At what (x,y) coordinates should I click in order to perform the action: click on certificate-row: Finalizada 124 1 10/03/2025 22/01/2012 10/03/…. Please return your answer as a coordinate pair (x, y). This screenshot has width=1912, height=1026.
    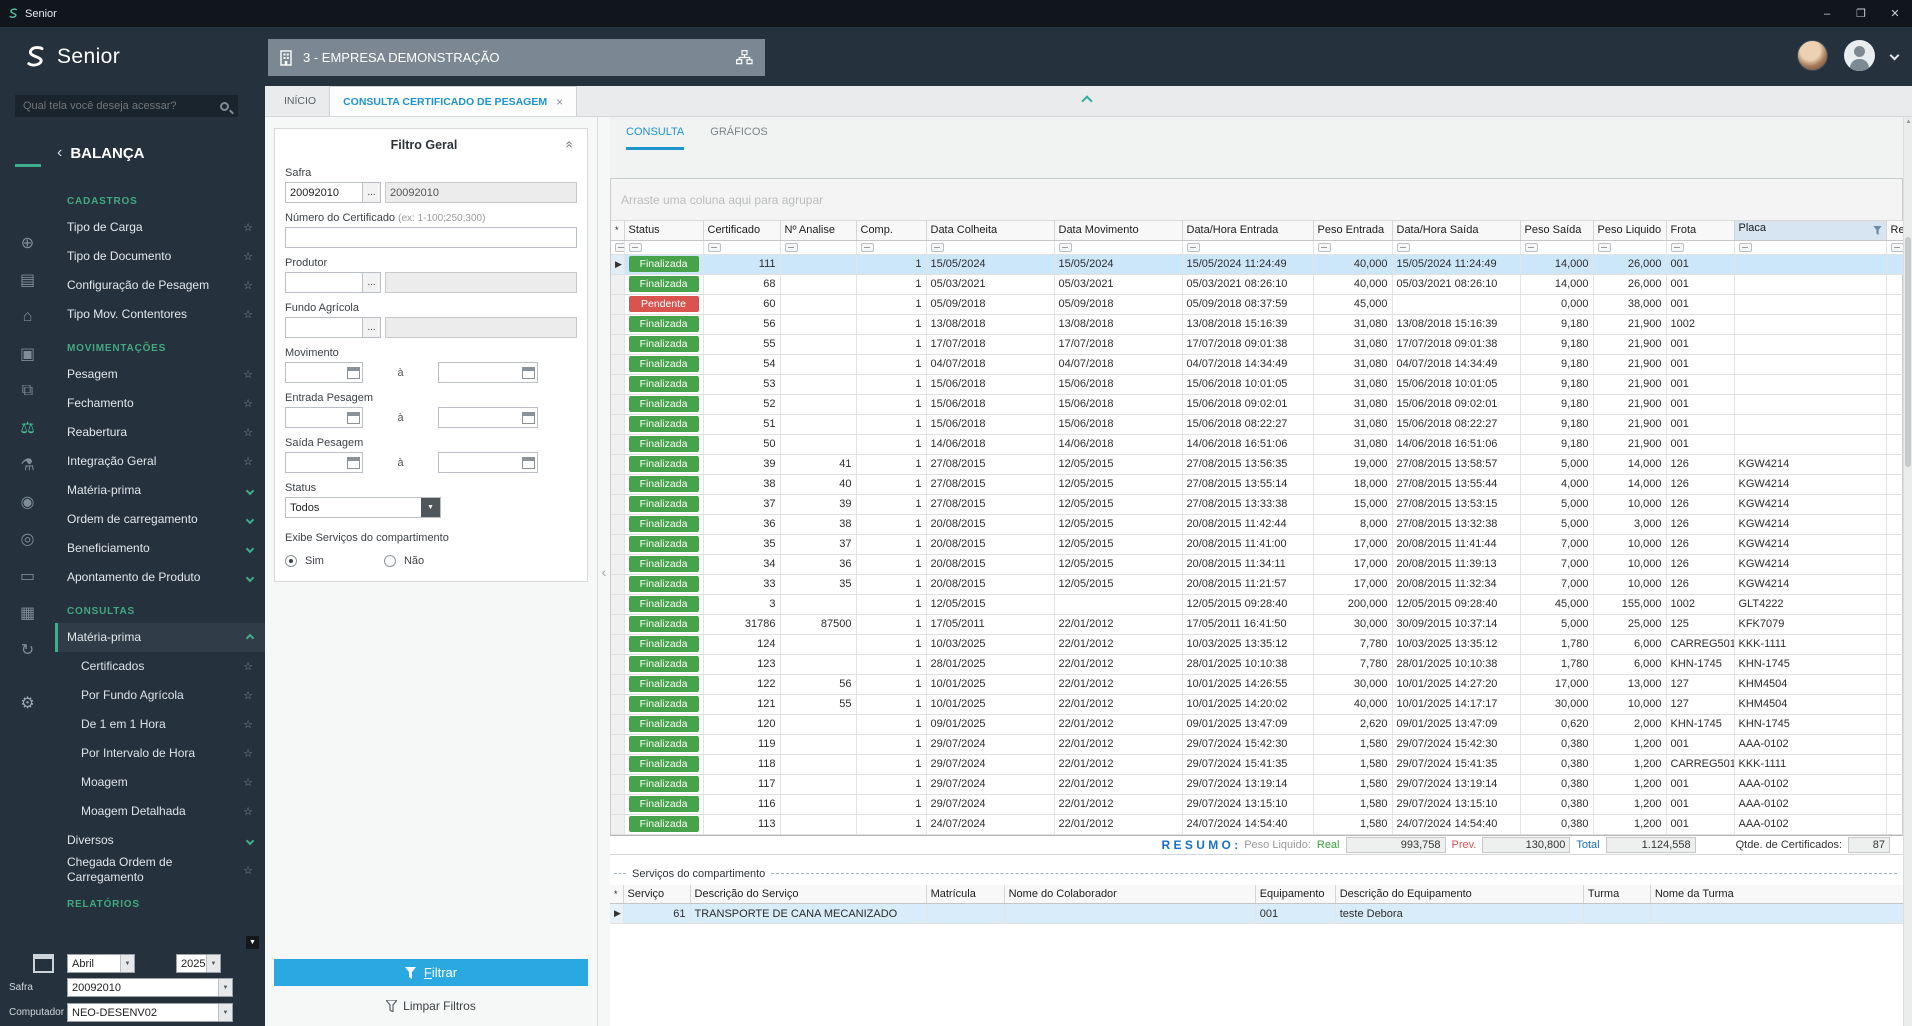
    Looking at the image, I should click on (1257, 644).